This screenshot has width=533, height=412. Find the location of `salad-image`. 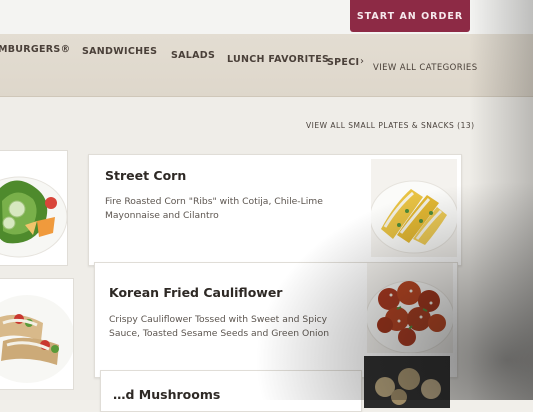

salad-image is located at coordinates (34, 208).